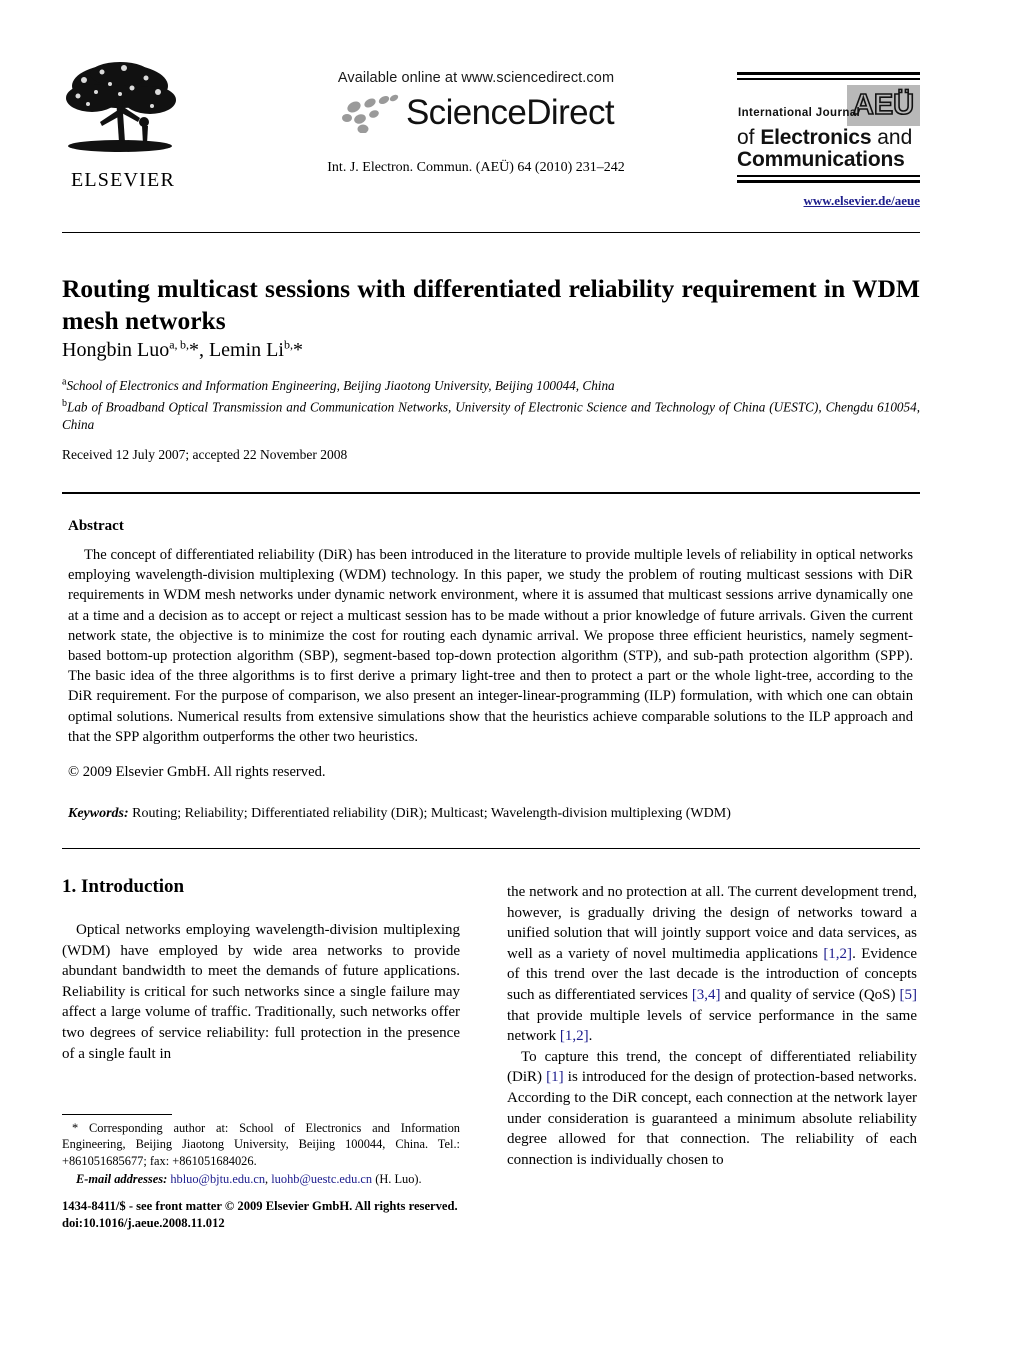 The width and height of the screenshot is (1020, 1351). Describe the element at coordinates (122, 1179) in the screenshot. I see `email-addresses-label: E-mail addresses:` at that location.